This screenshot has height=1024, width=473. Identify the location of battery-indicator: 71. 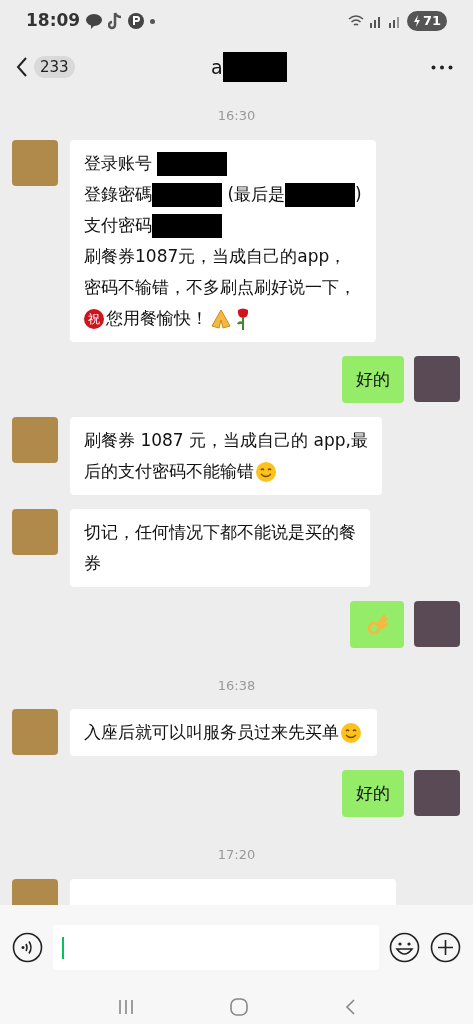
(426, 21).